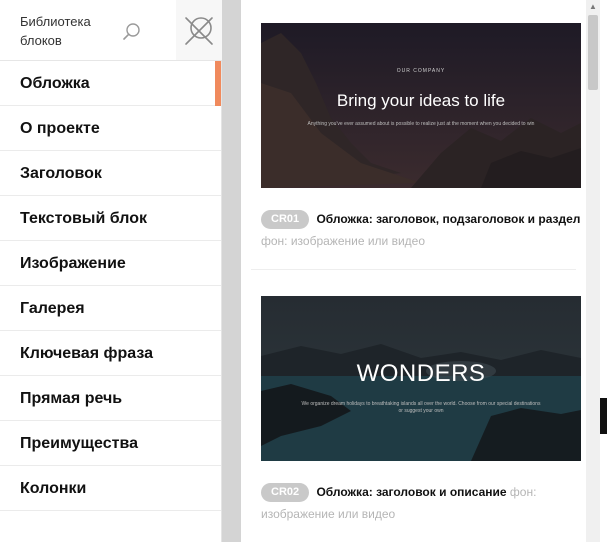  I want to click on sidebar-header: Библиотека блоков, so click(111, 30).